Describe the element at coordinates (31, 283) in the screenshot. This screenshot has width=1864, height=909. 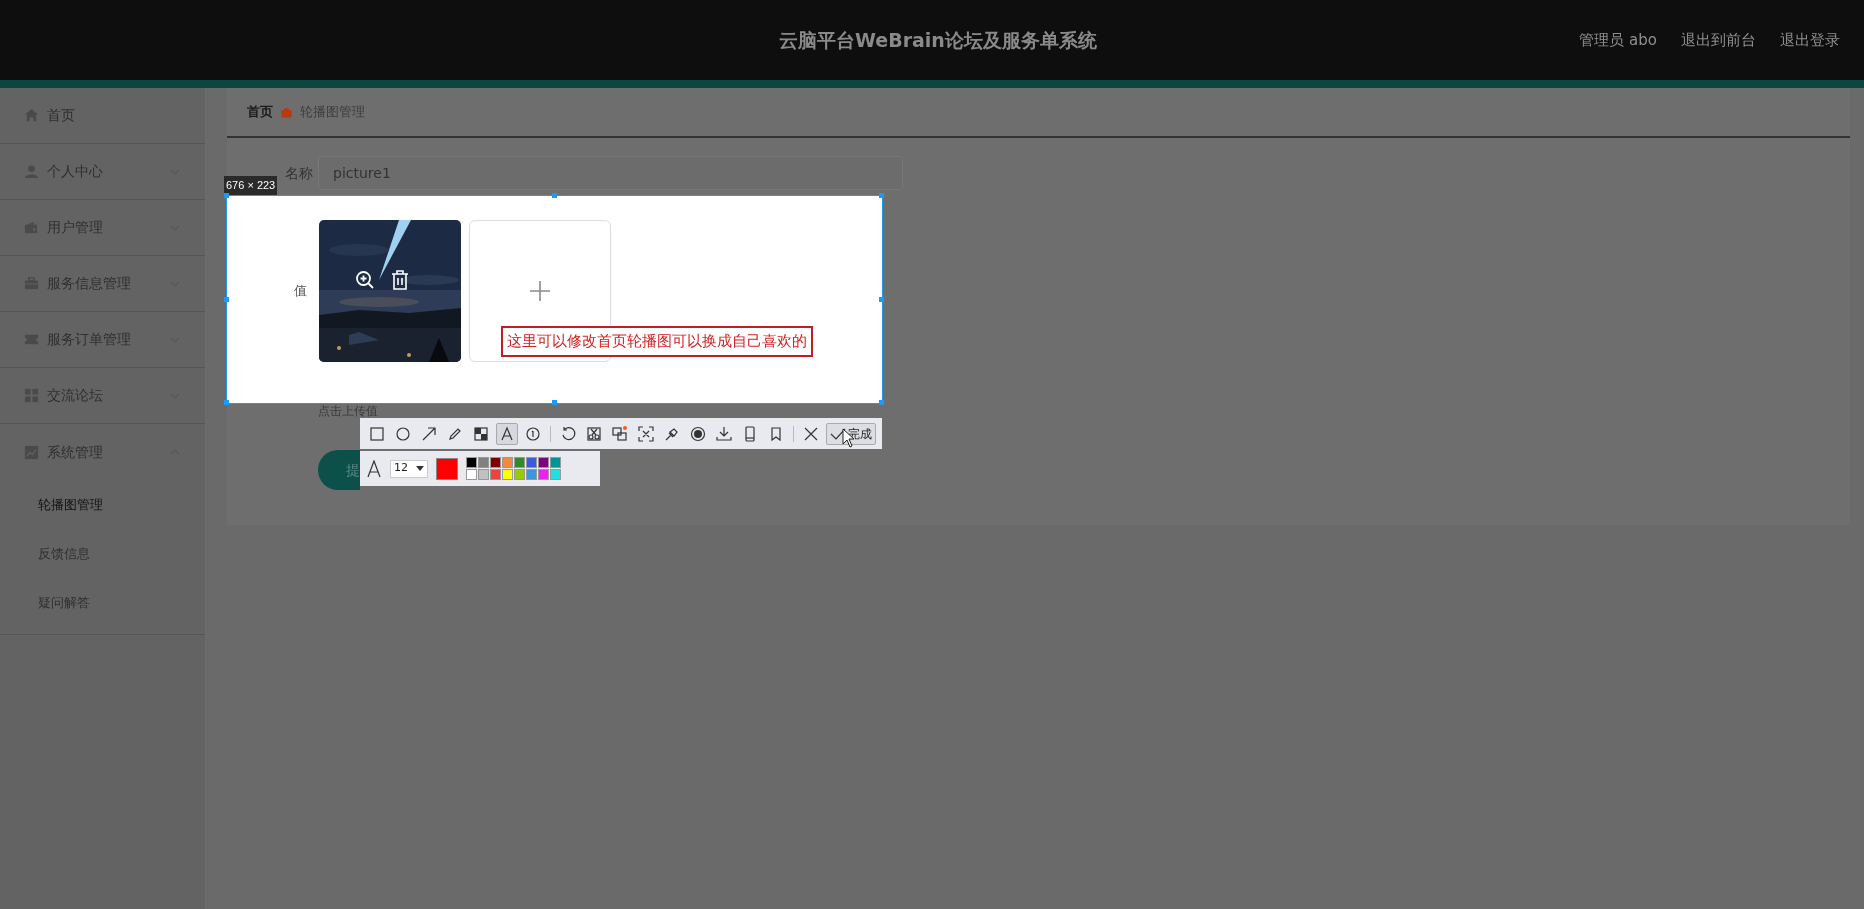
I see `briefcase-icon` at that location.